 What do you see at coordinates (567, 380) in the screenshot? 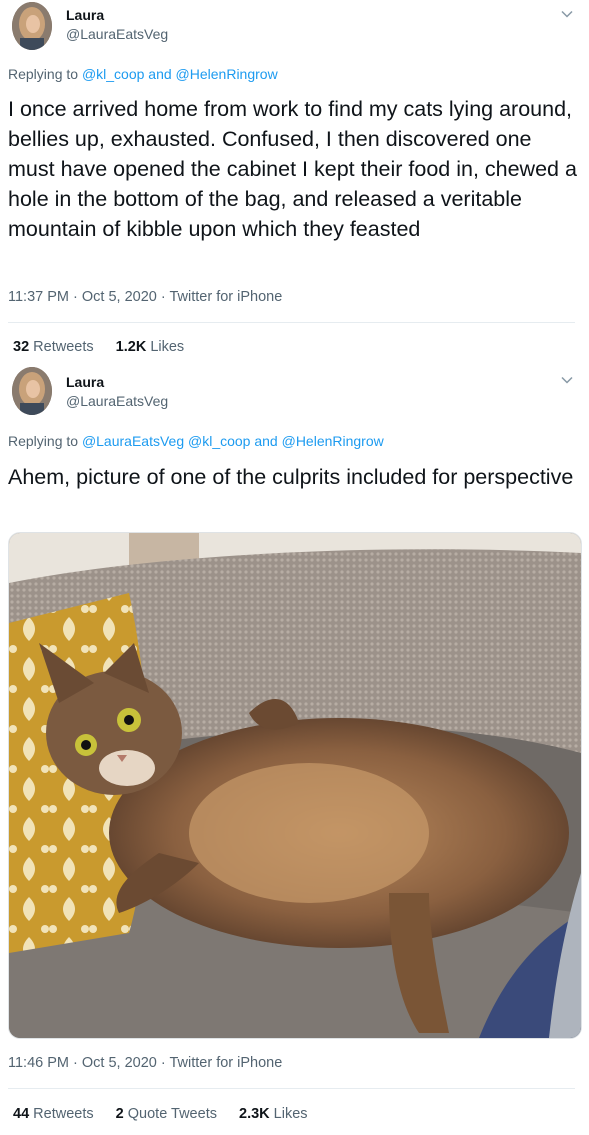
I see `chevron-down-icon` at bounding box center [567, 380].